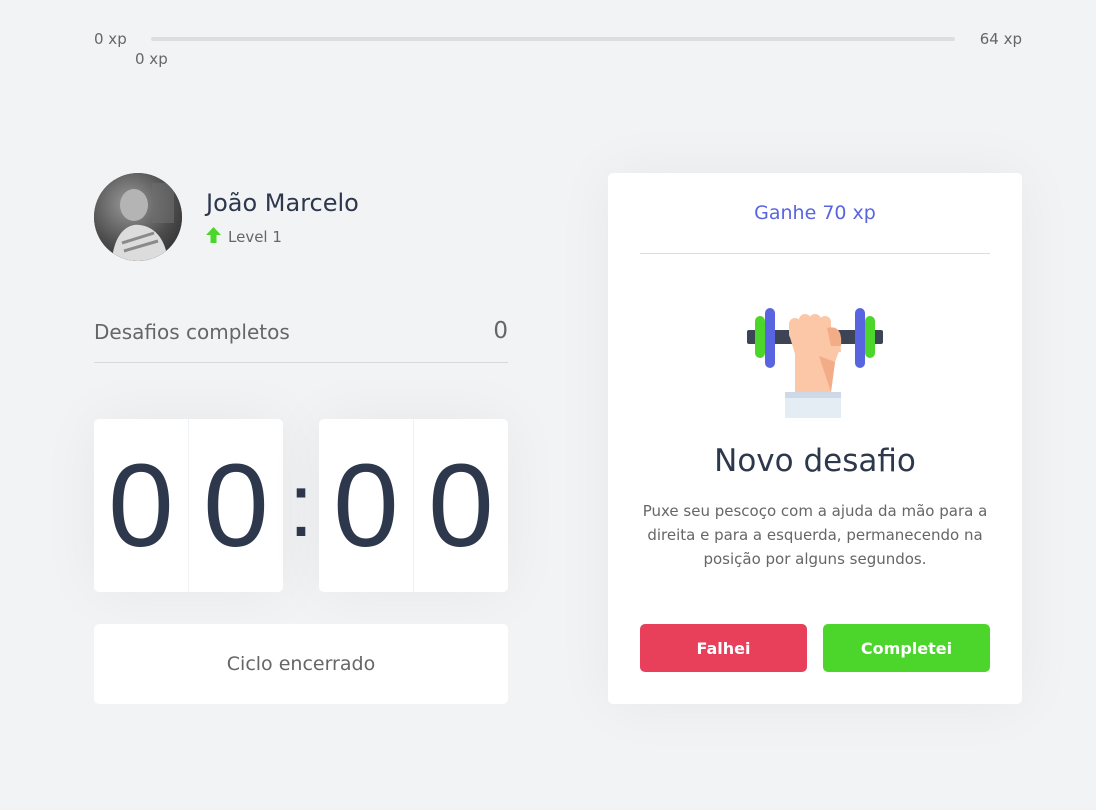  I want to click on countdown-minutes: 0 0, so click(188, 505).